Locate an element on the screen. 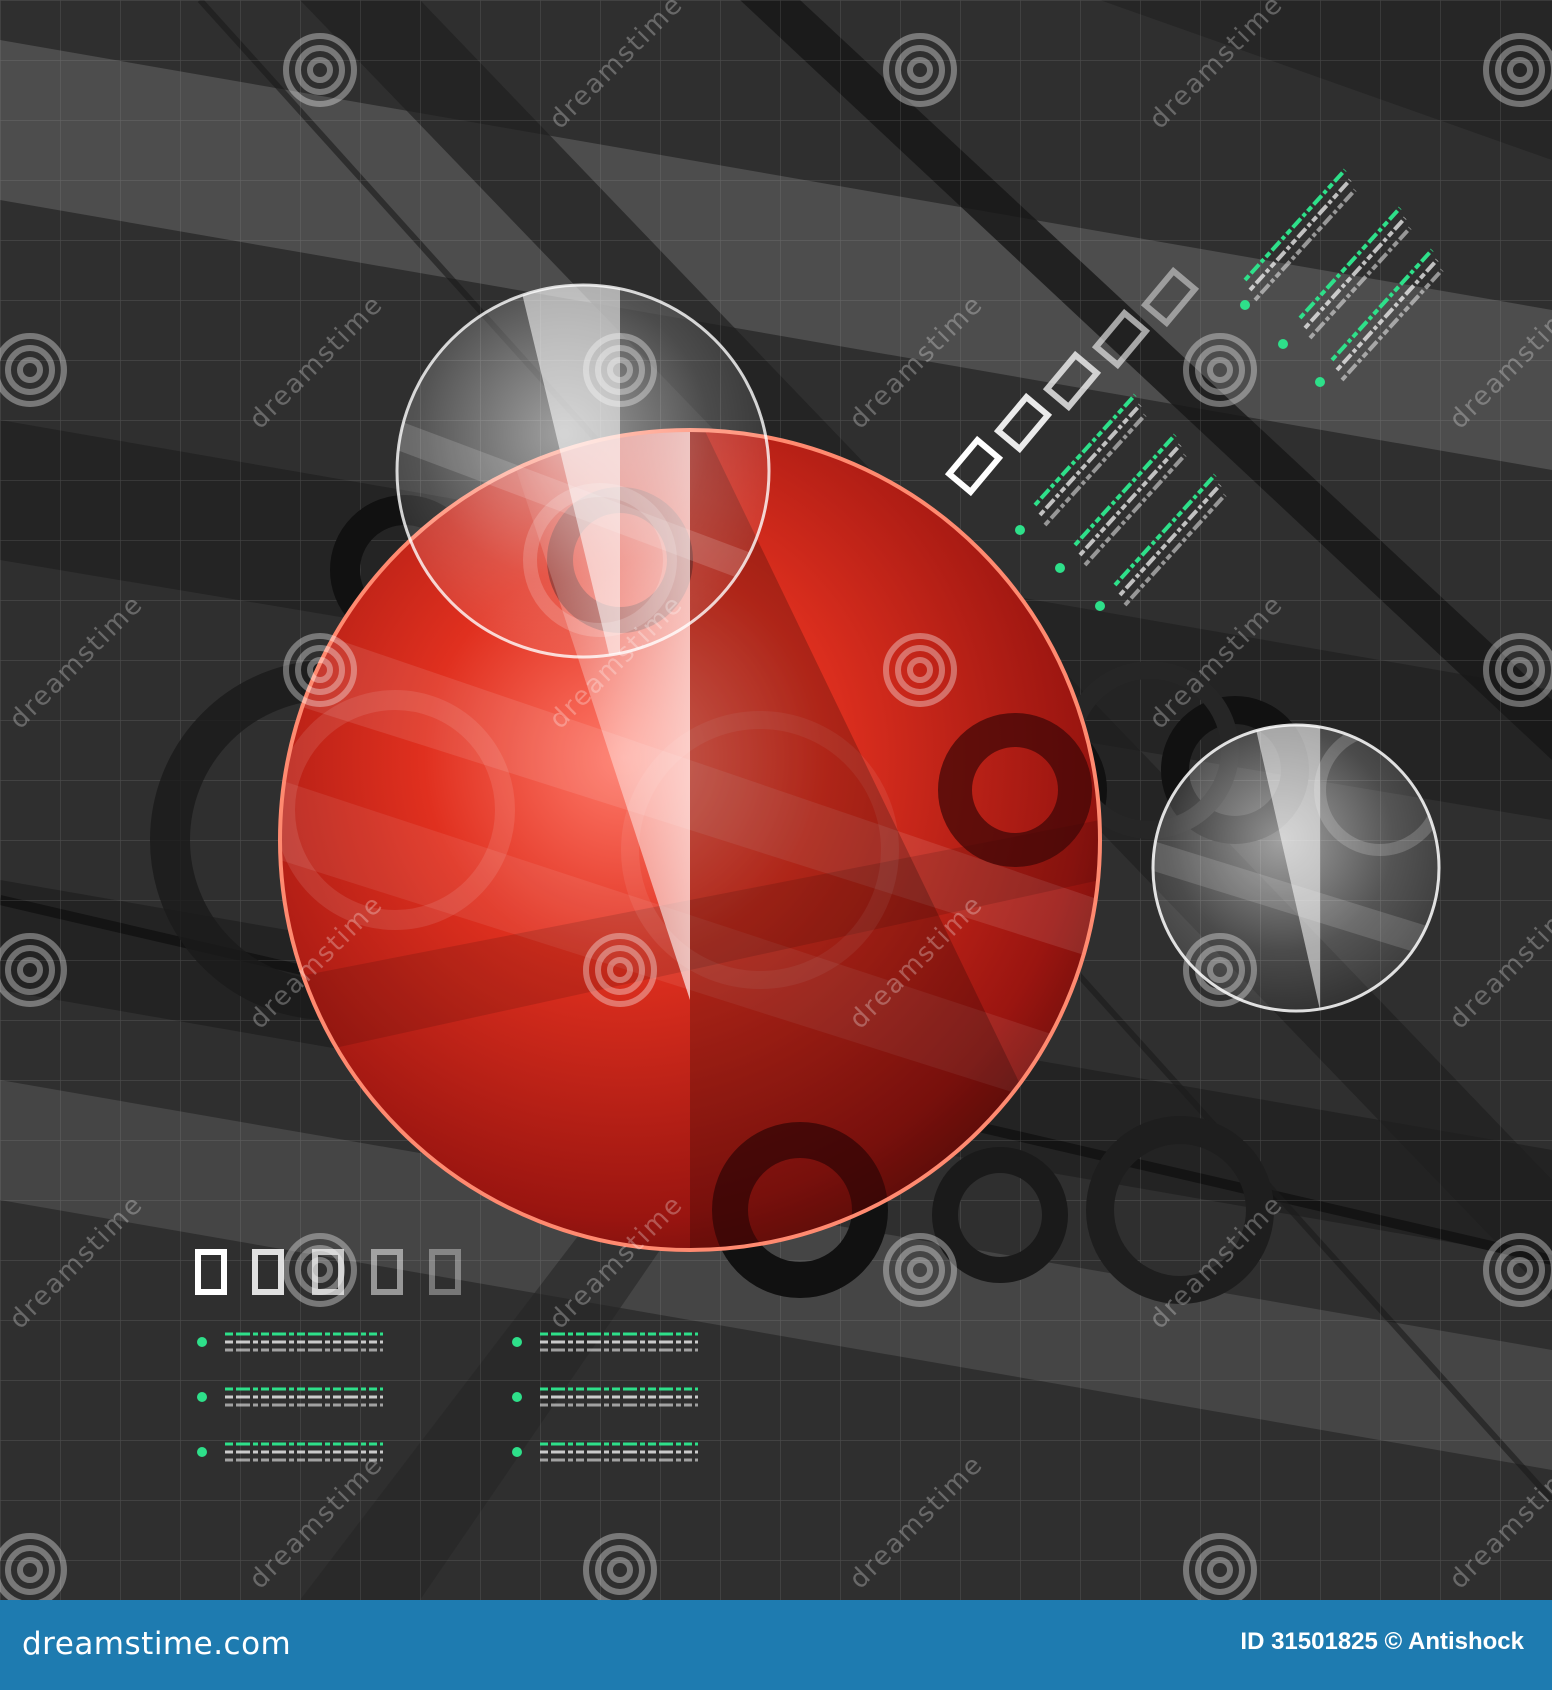  glass-circle-right is located at coordinates (1296, 868).